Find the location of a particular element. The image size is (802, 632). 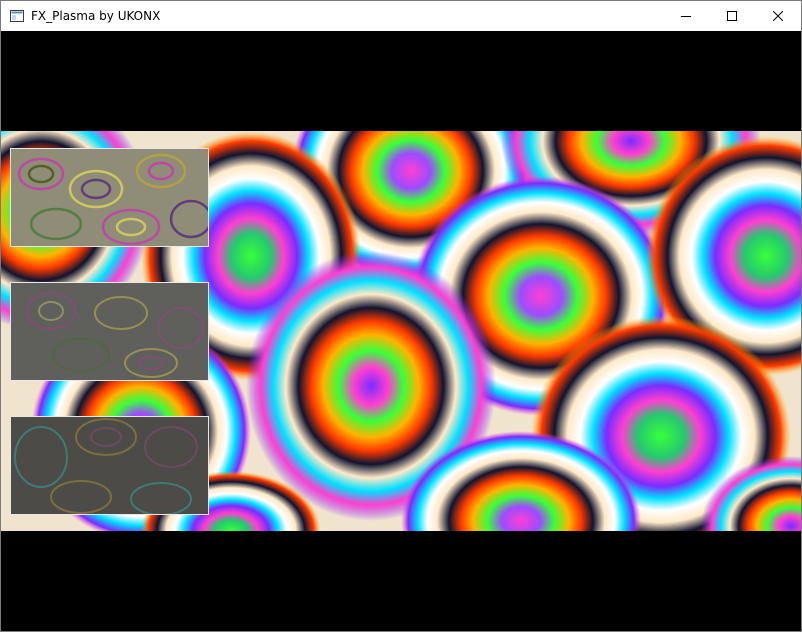

minimize-icon is located at coordinates (686, 16).